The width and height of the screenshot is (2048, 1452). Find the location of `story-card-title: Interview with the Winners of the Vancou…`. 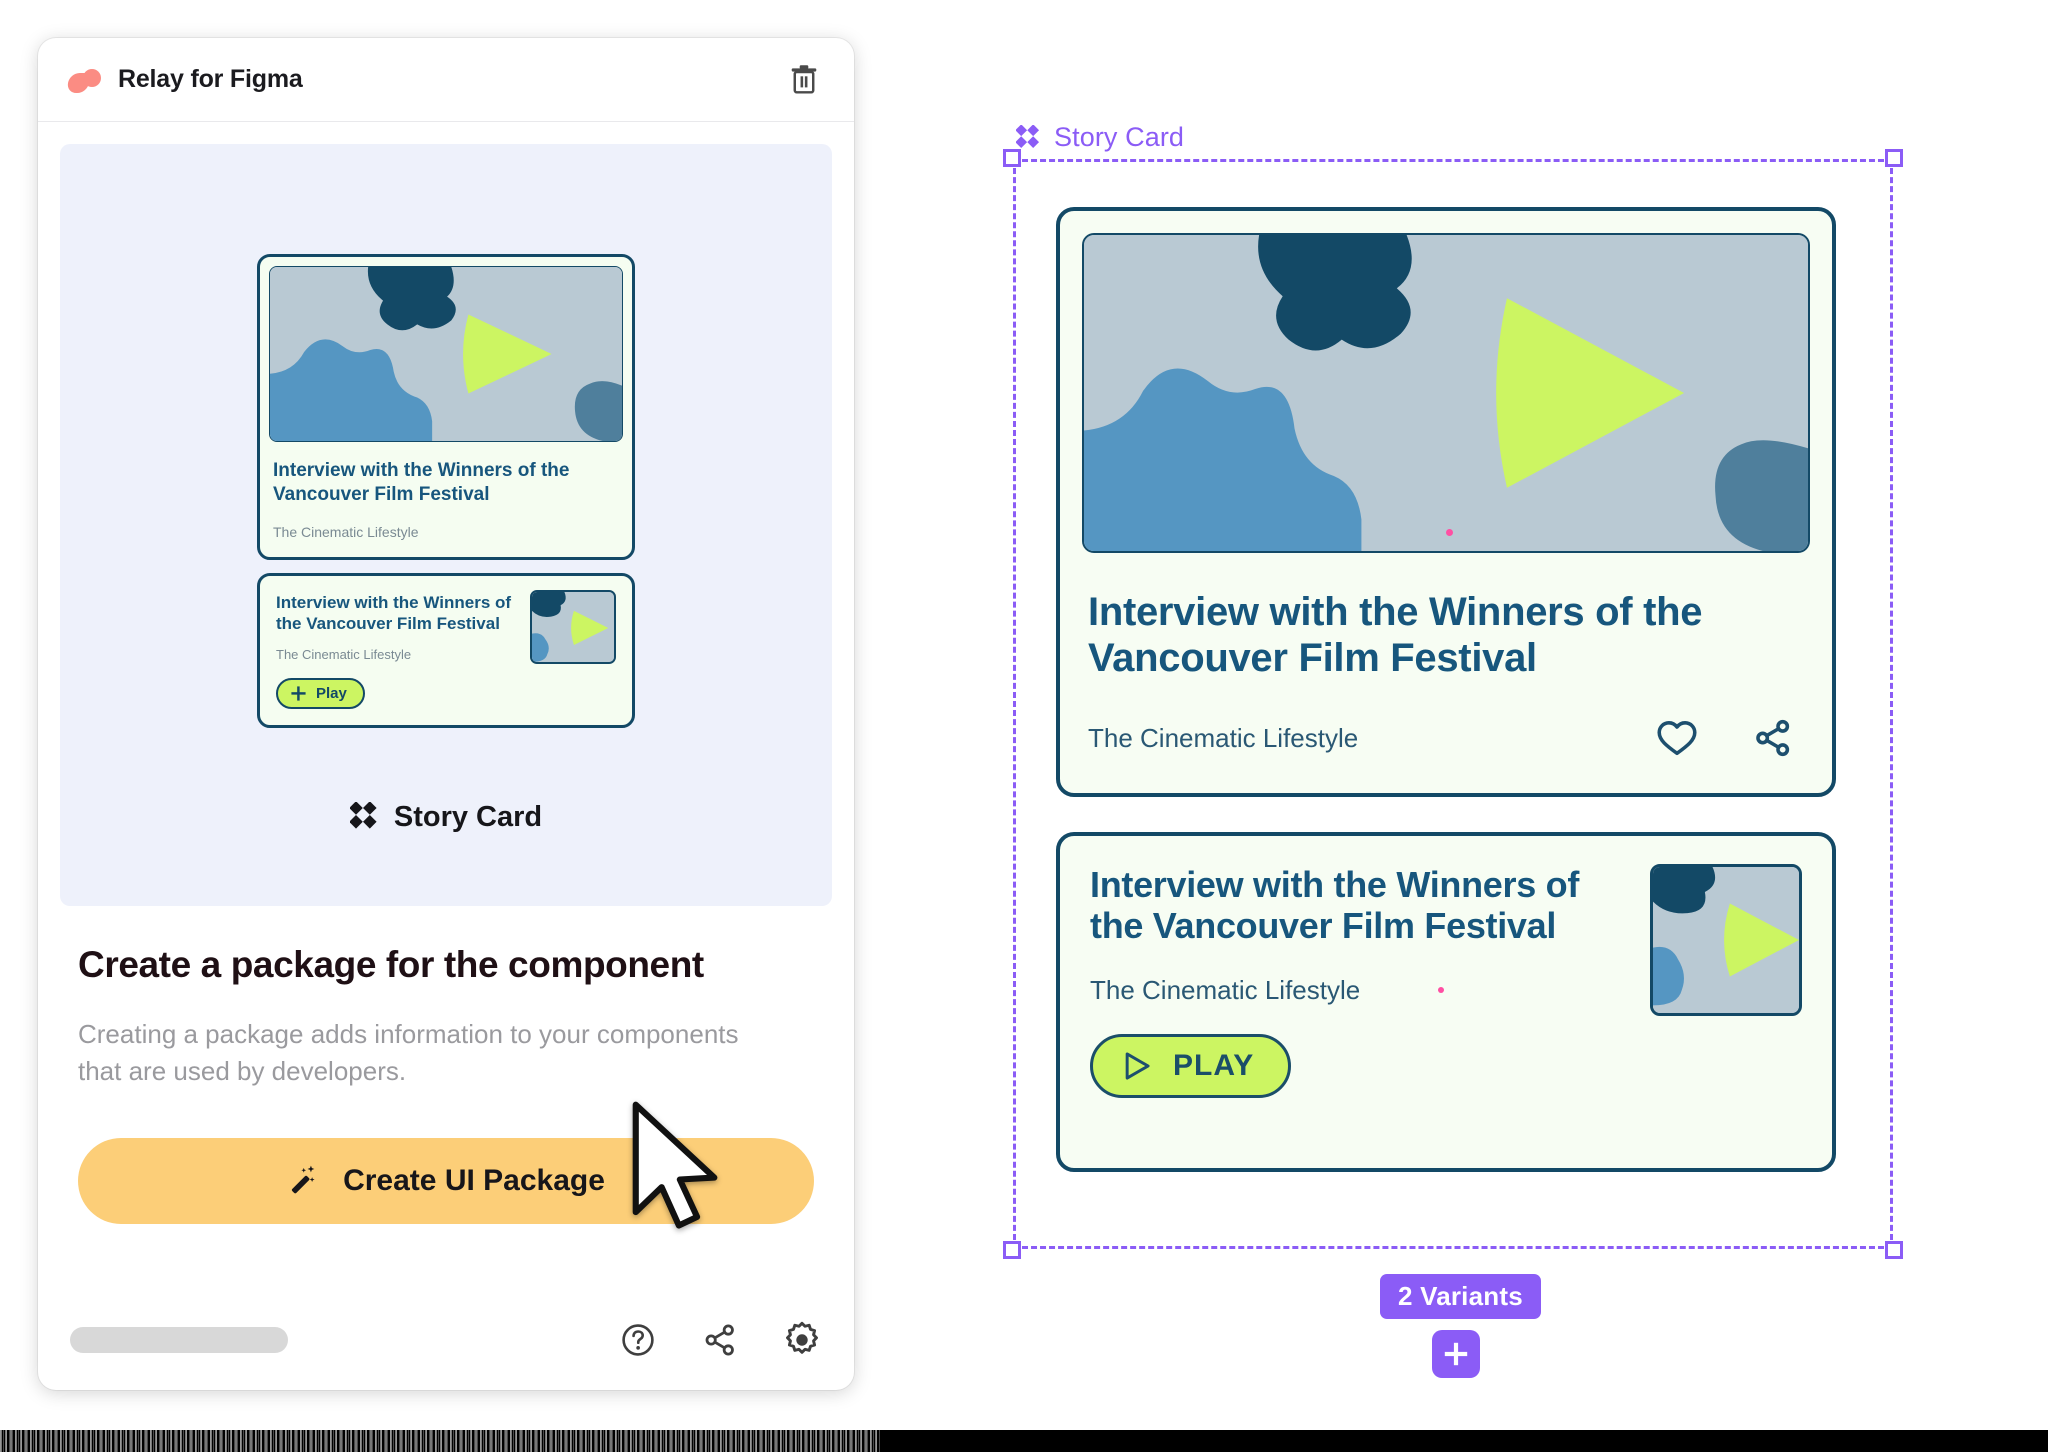

story-card-title: Interview with the Winners of the Vancou… is located at coordinates (1395, 635).